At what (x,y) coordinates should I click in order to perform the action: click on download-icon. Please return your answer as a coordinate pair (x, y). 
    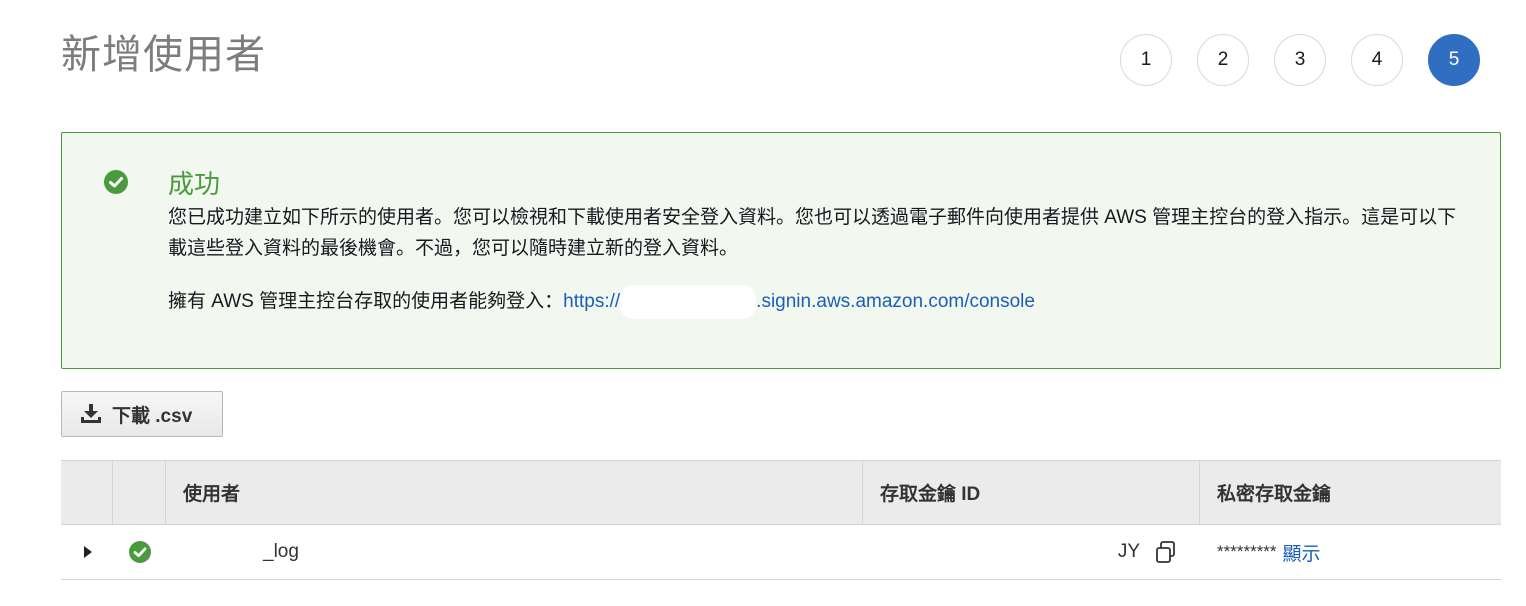
    Looking at the image, I should click on (91, 413).